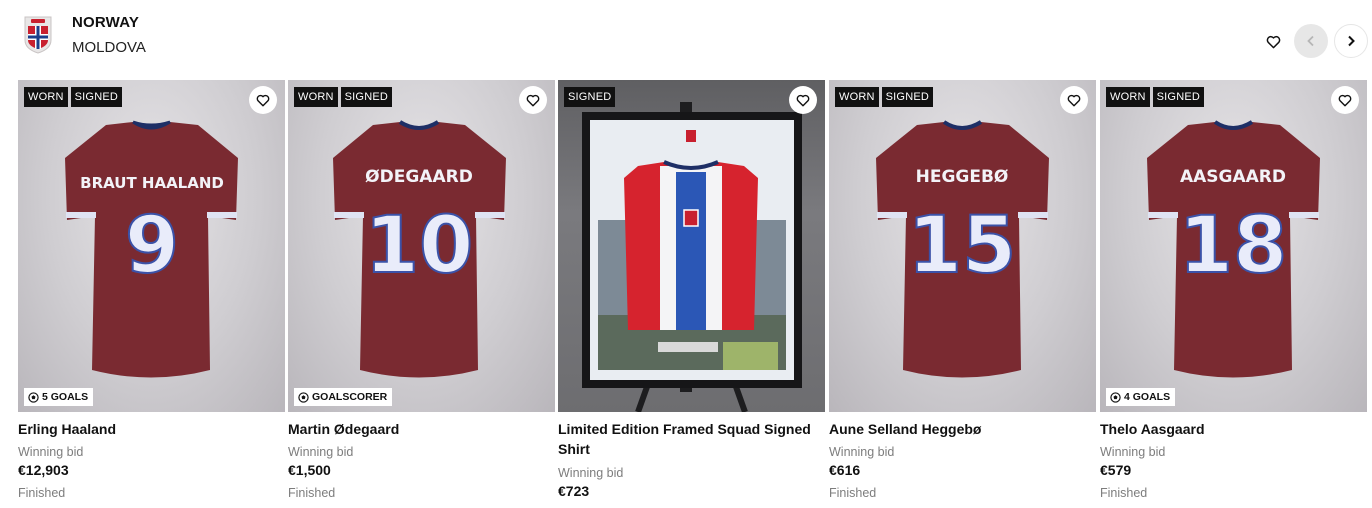 This screenshot has height=508, width=1372. What do you see at coordinates (109, 47) in the screenshot?
I see `away-team-name: MOLDOVA` at bounding box center [109, 47].